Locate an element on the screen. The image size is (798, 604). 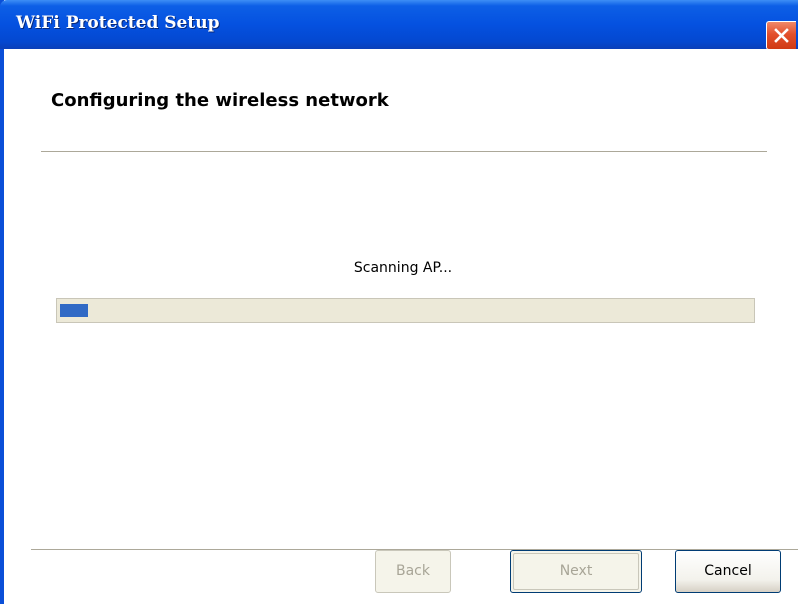
progress-bar-fill is located at coordinates (74, 310).